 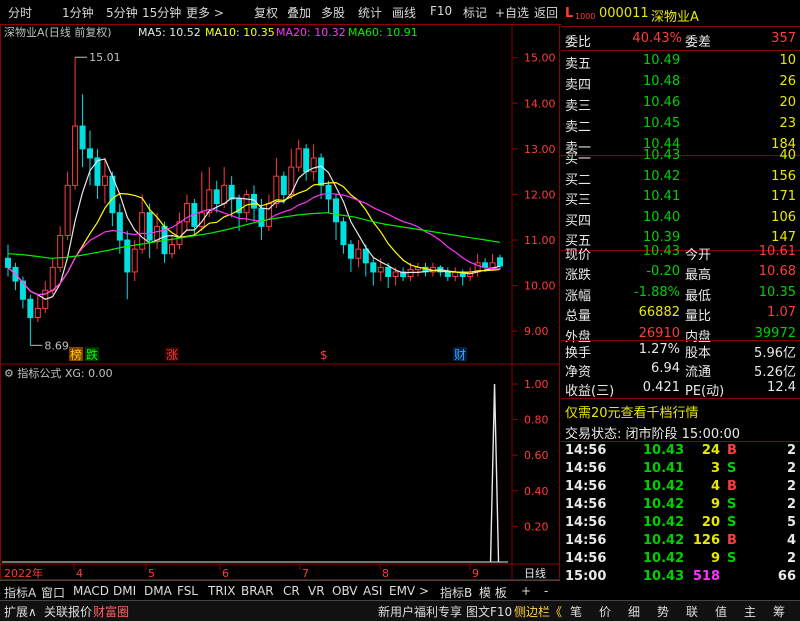 What do you see at coordinates (546, 12) in the screenshot?
I see `toolbar-btn-8: 返回` at bounding box center [546, 12].